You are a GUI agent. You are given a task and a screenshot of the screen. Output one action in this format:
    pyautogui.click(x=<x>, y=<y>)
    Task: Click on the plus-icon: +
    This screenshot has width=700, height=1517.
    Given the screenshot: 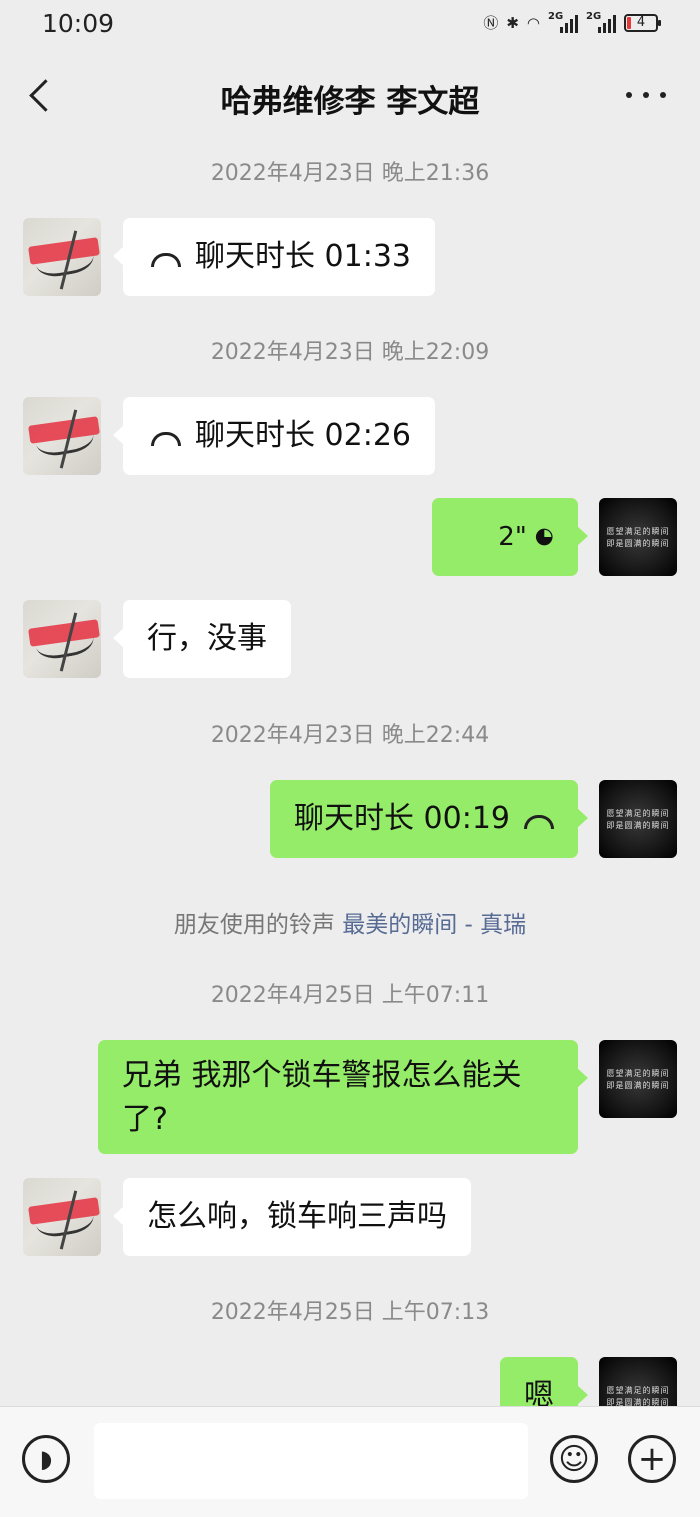 What is the action you would take?
    pyautogui.click(x=652, y=1459)
    